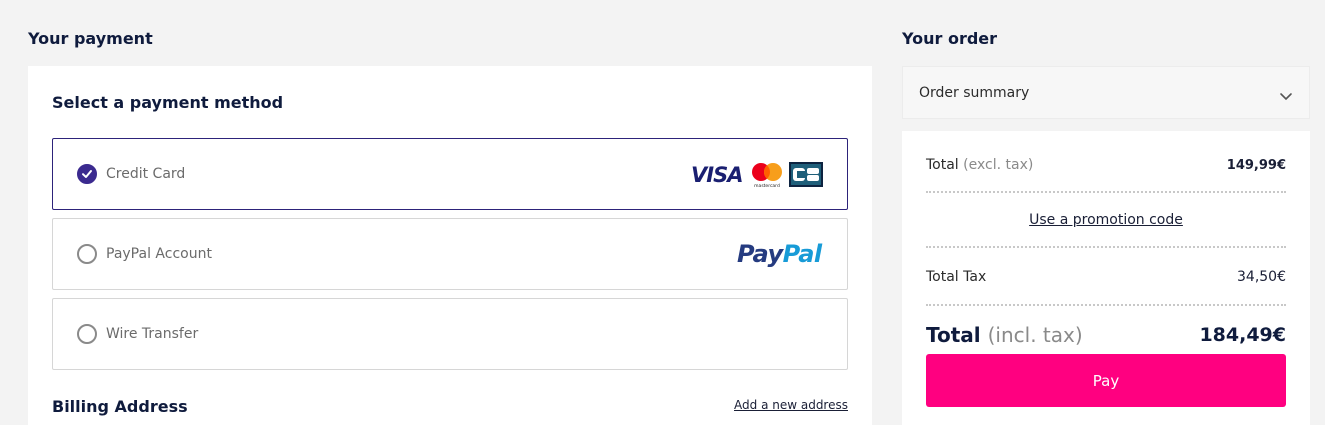 Image resolution: width=1325 pixels, height=425 pixels. Describe the element at coordinates (450, 334) in the screenshot. I see `payment-option-wire-transfer: Wire Transfer` at that location.